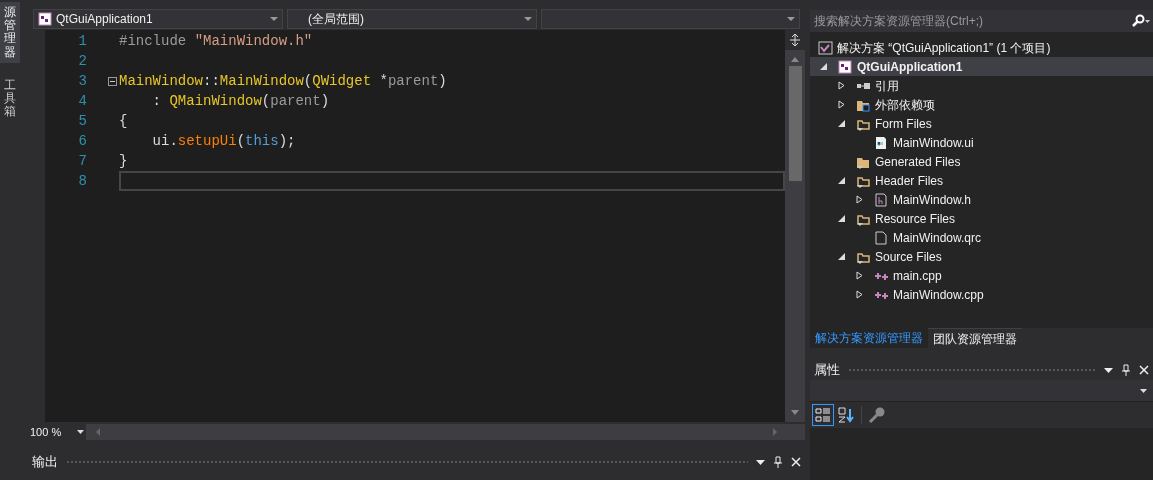 This screenshot has width=1153, height=480. I want to click on scope-dropdown: (全局范围), so click(412, 19).